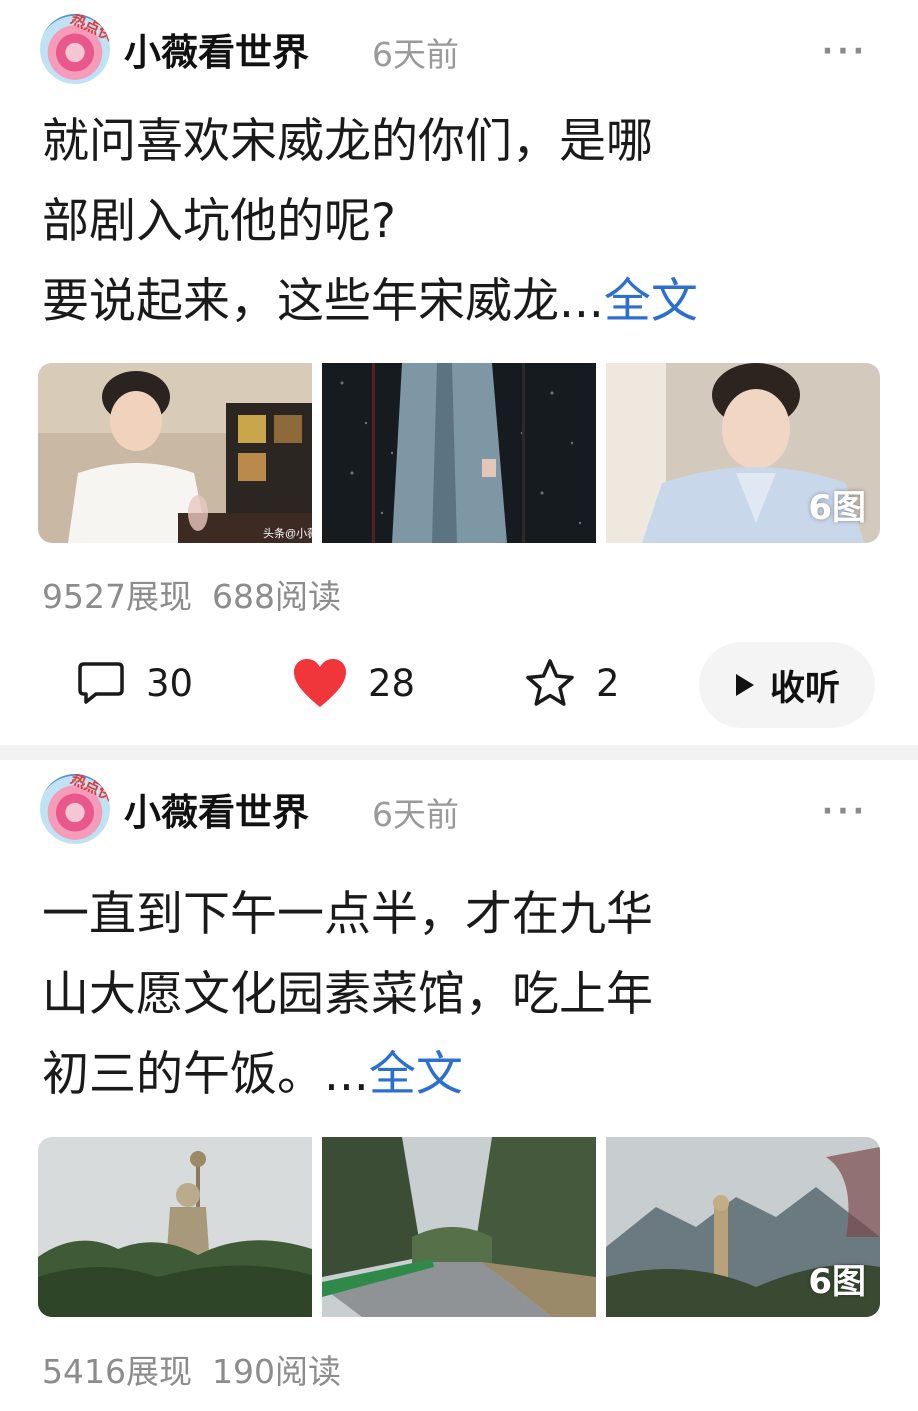 Image resolution: width=918 pixels, height=1411 pixels. What do you see at coordinates (459, 752) in the screenshot?
I see `post-divider` at bounding box center [459, 752].